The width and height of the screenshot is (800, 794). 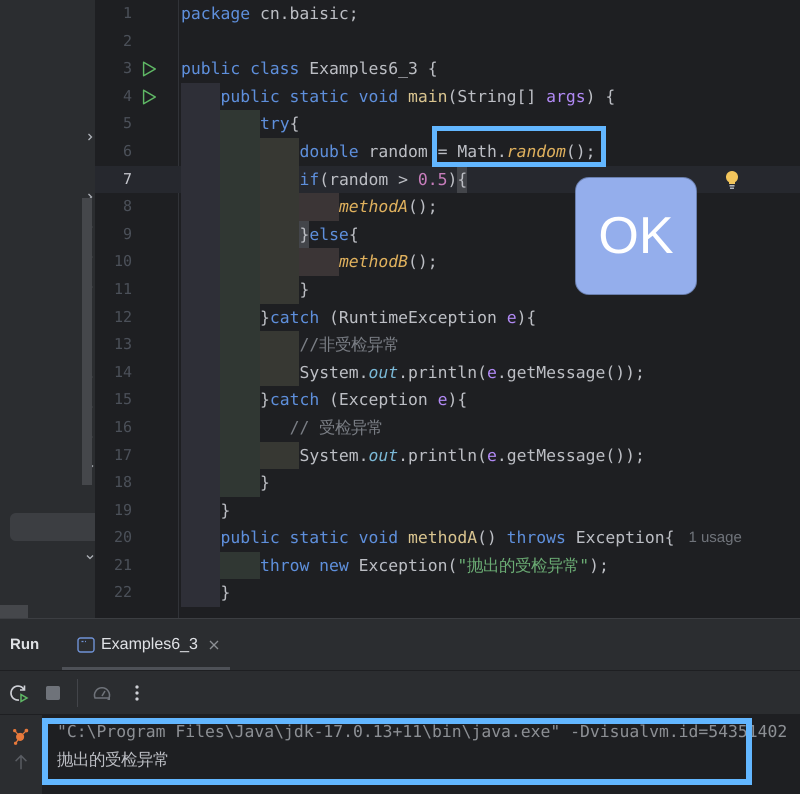 What do you see at coordinates (398, 96) in the screenshot?
I see `code-line: public static void main(String[] args) {` at bounding box center [398, 96].